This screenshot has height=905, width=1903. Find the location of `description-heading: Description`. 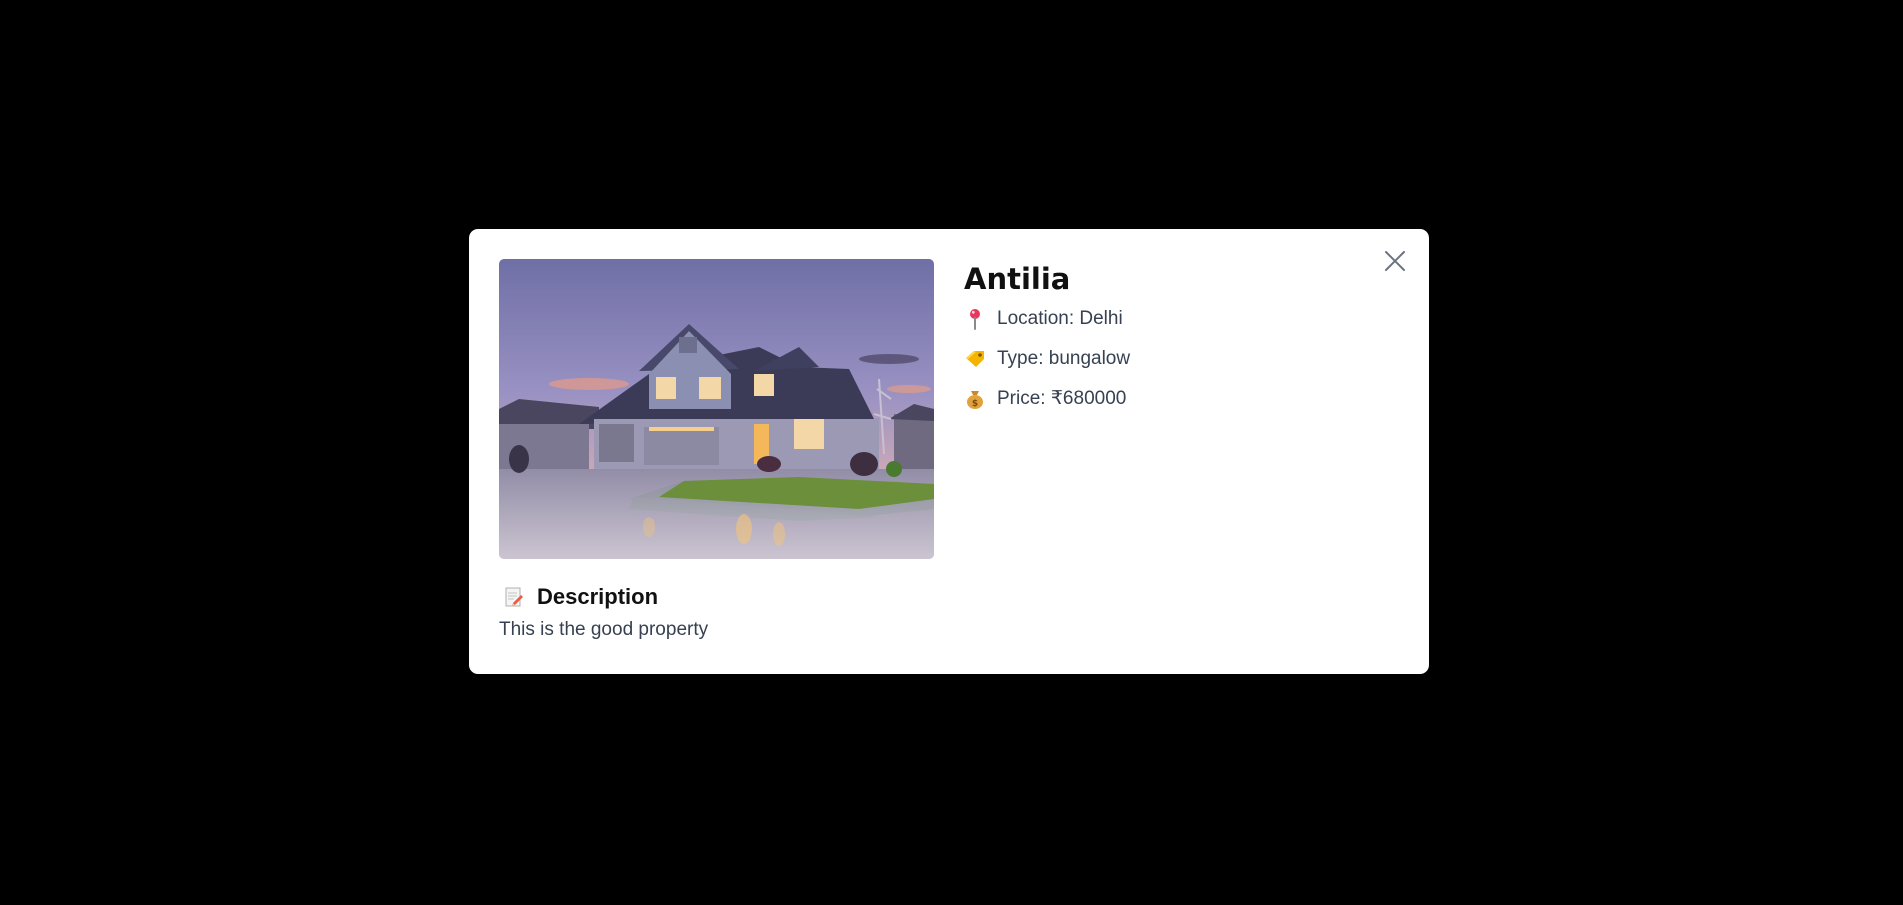

description-heading: Description is located at coordinates (949, 597).